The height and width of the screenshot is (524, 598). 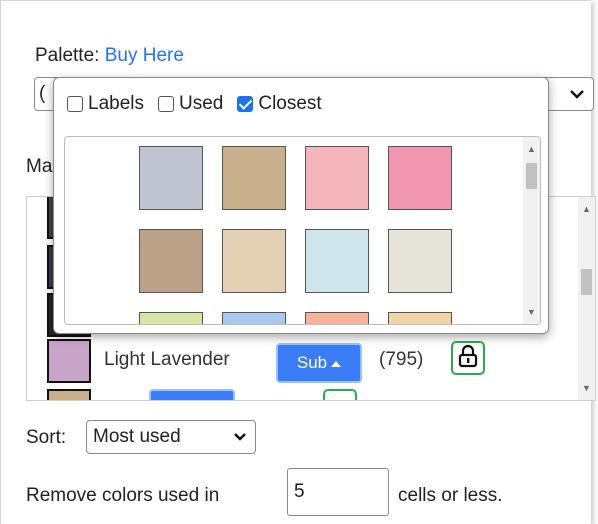 I want to click on closest-checkbox: Closest, so click(x=279, y=104).